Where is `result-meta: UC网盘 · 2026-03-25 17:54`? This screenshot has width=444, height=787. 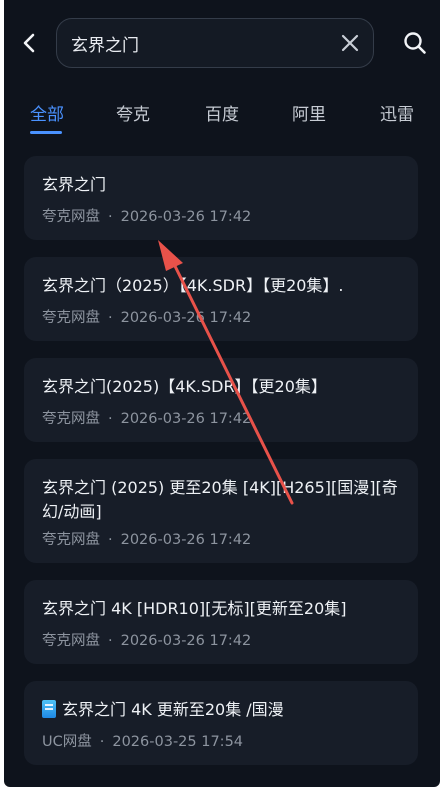 result-meta: UC网盘 · 2026-03-25 17:54 is located at coordinates (143, 742).